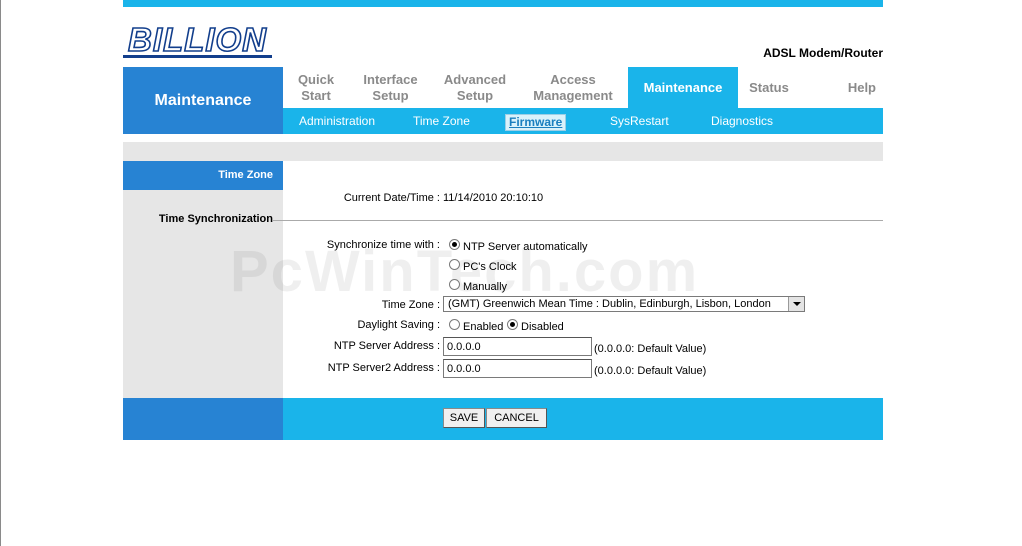  Describe the element at coordinates (650, 349) in the screenshot. I see `ntp-server-hint: (0.0.0.0: Default Value)` at that location.